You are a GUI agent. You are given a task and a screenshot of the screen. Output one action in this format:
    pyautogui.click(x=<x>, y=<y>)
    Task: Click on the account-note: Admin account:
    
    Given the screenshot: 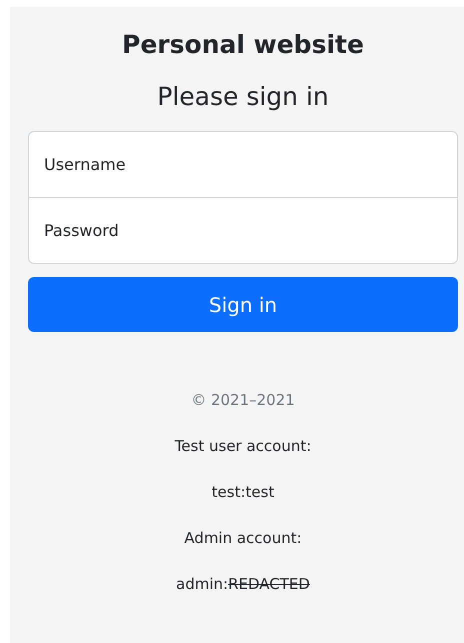 What is the action you would take?
    pyautogui.click(x=243, y=538)
    